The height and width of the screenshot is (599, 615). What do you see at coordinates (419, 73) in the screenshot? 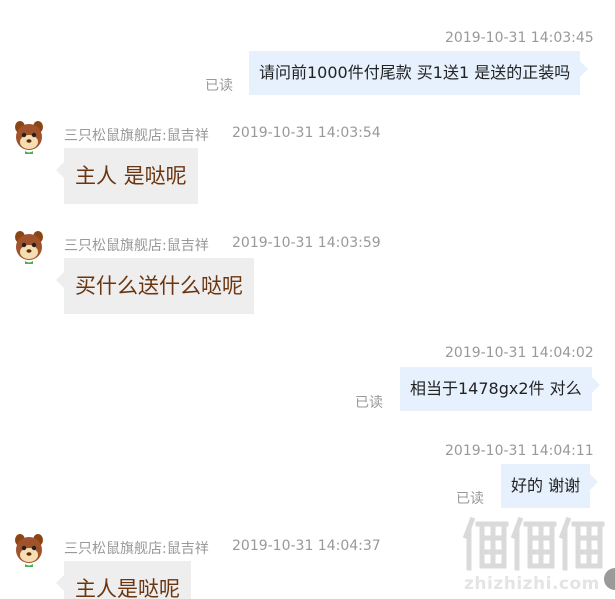
I see `outgoing-message-bubble: 请问前1000件付尾款 买1送1 是送的正装吗` at bounding box center [419, 73].